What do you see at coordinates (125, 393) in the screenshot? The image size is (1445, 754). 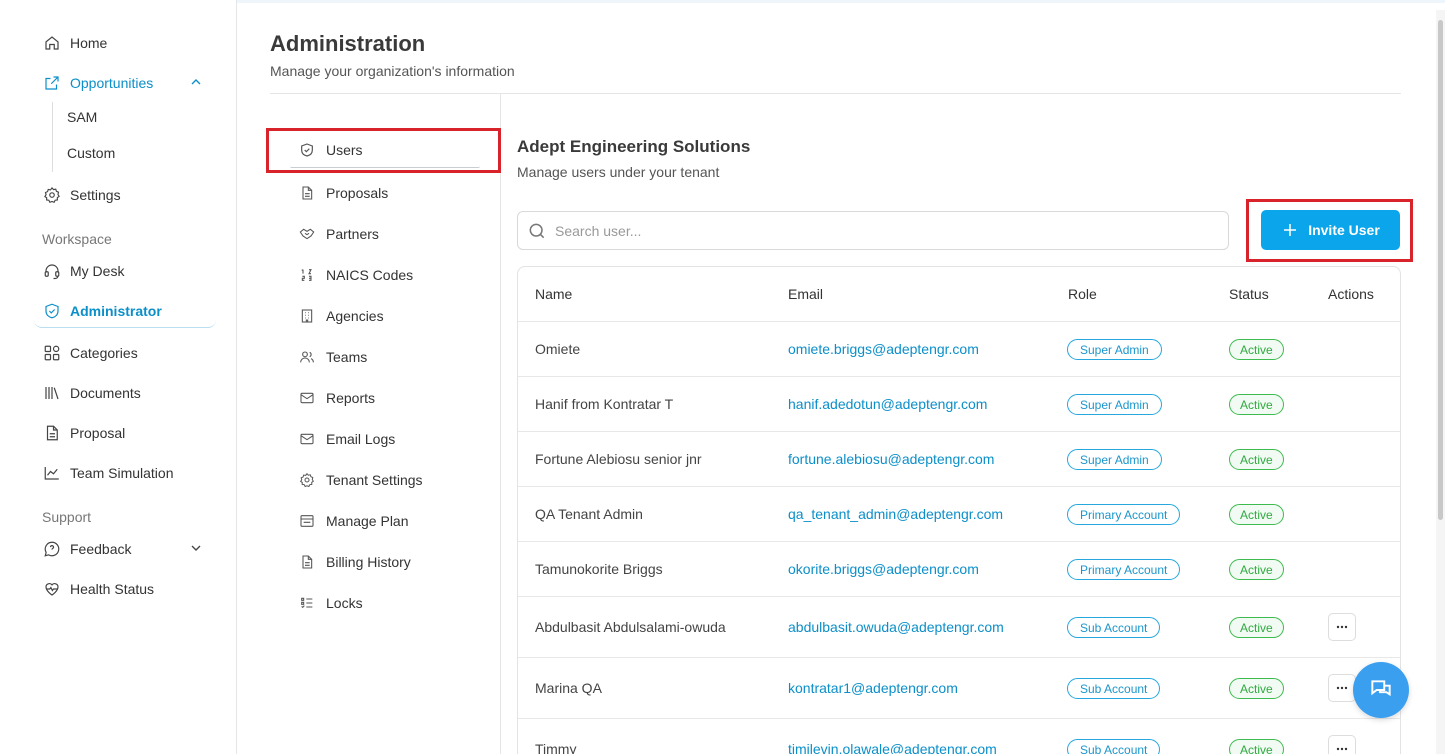 I see `sidebar-item-documents: Documents` at bounding box center [125, 393].